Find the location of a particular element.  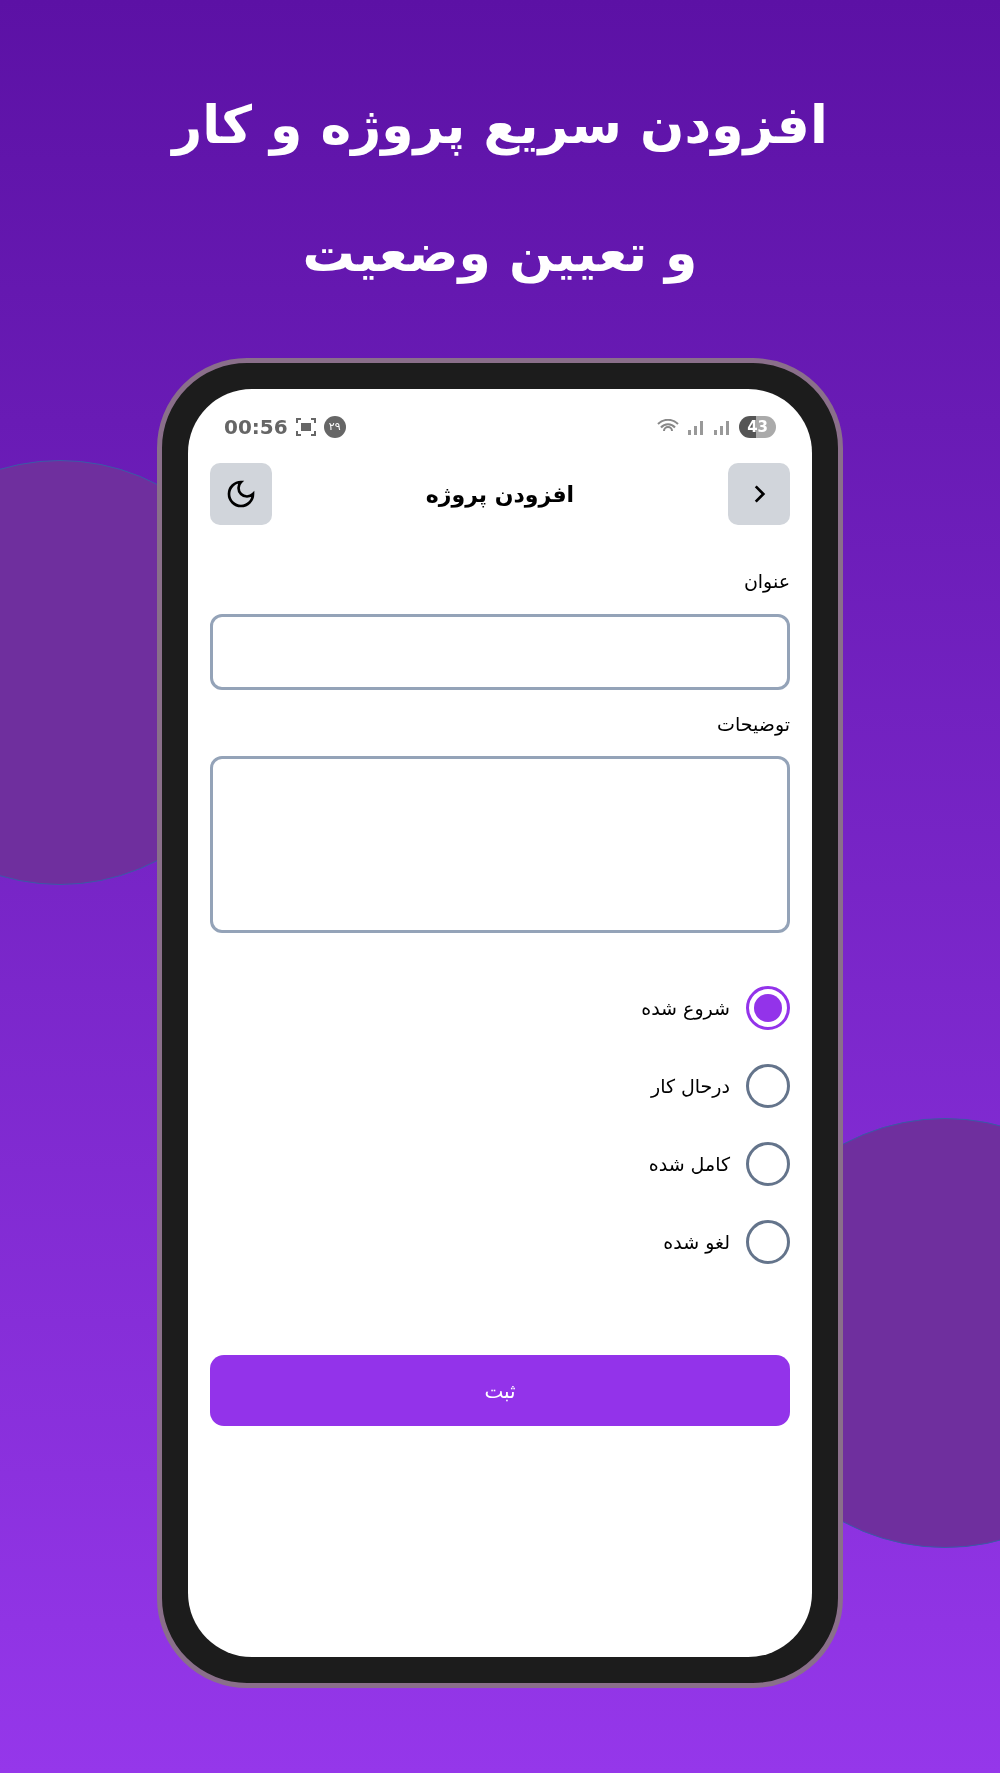

notification-badge: ۲۹ is located at coordinates (334, 427).